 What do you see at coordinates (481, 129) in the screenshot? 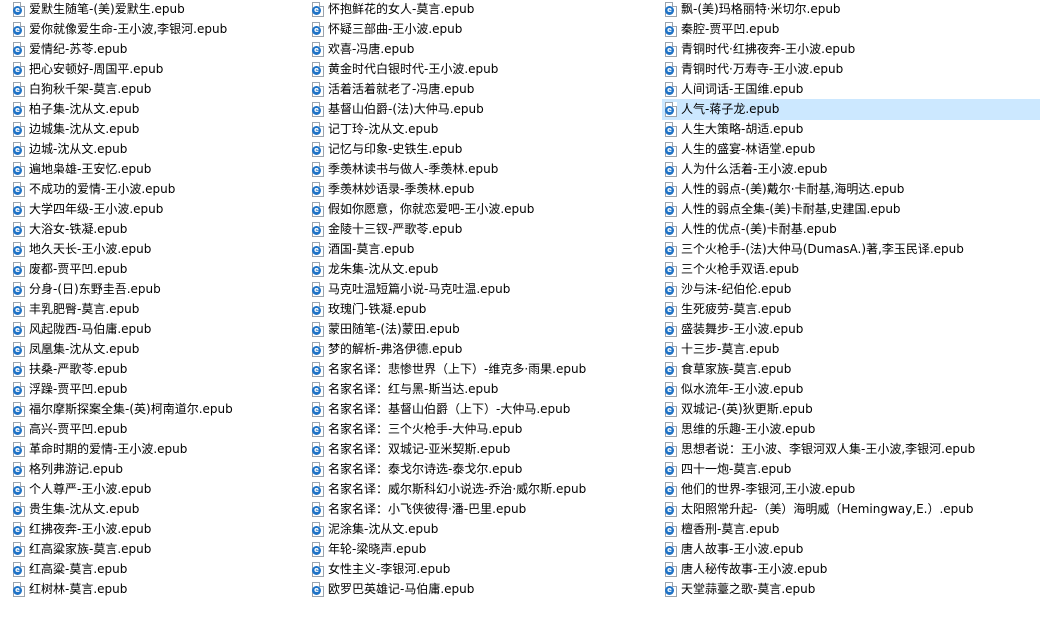
I see `file-item: e 记丁玲-沈从文.epub` at bounding box center [481, 129].